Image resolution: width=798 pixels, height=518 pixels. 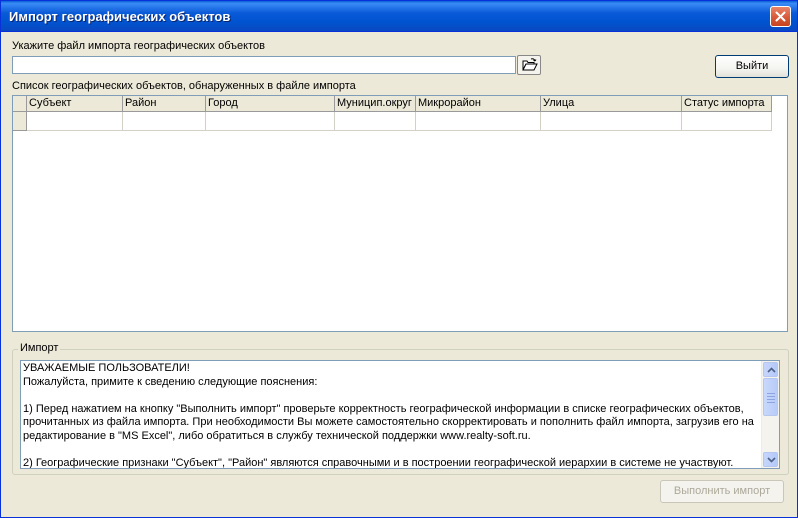 I want to click on browse-file-button, so click(x=529, y=65).